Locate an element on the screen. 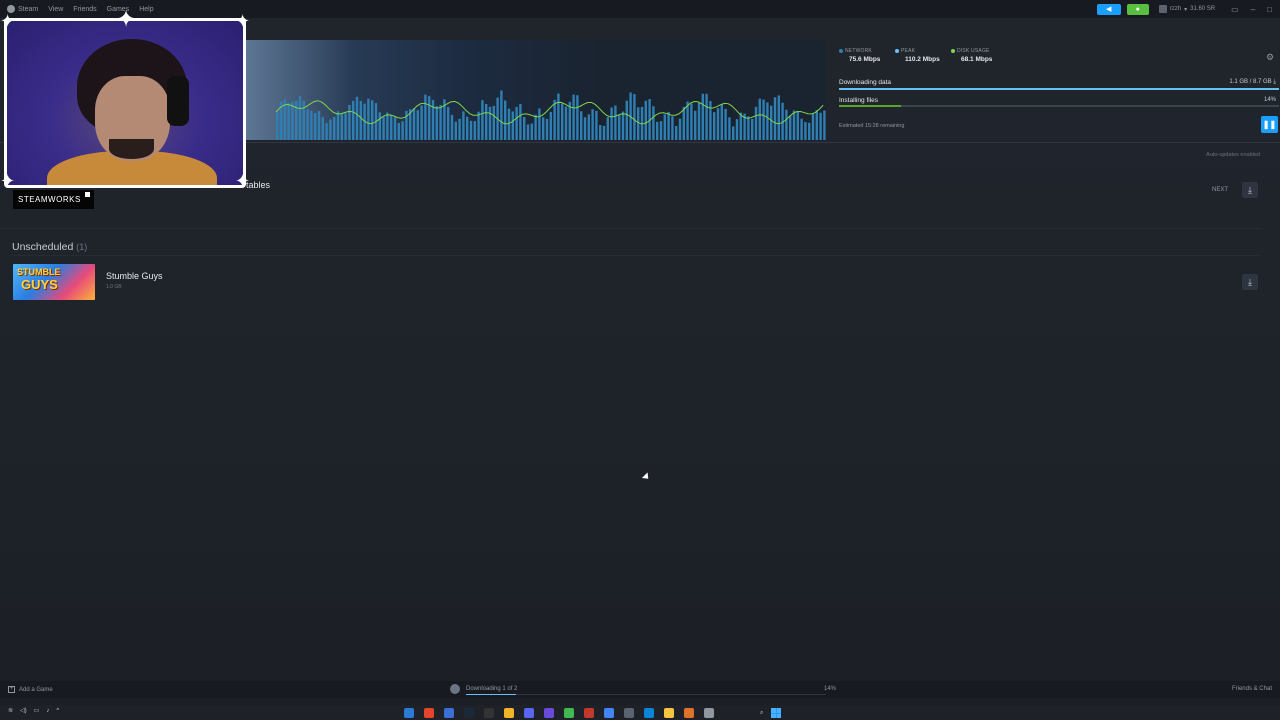 The image size is (1280, 720). game-download-button: ⤓ is located at coordinates (1250, 282).